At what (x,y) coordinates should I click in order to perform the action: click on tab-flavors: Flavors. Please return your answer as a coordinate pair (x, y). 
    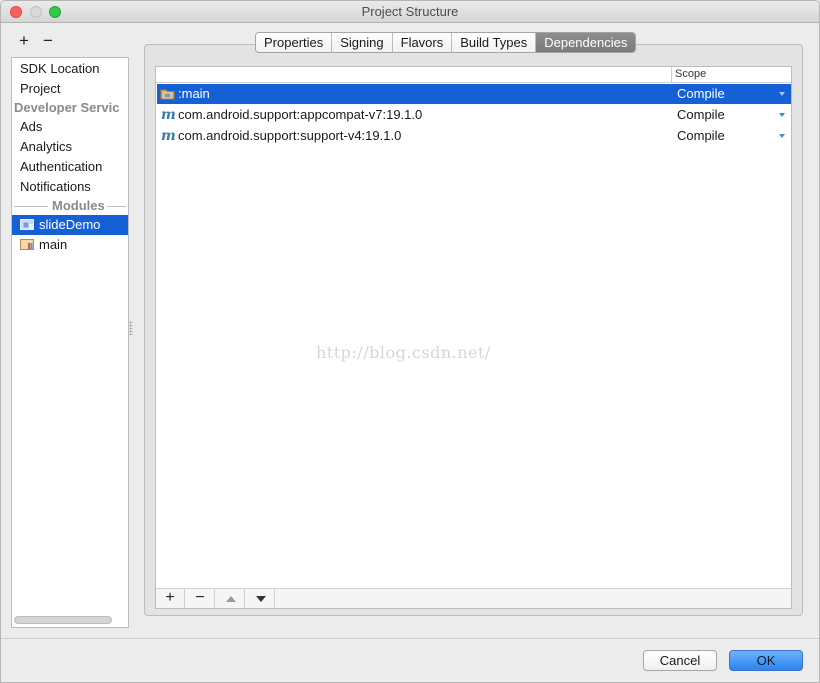
    Looking at the image, I should click on (422, 42).